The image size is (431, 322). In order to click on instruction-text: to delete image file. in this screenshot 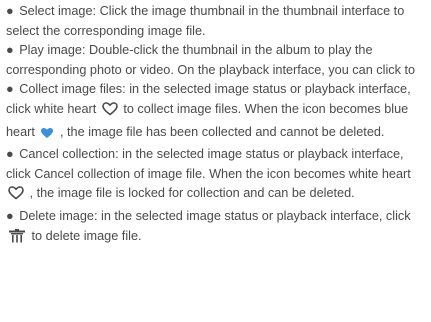, I will do `click(86, 235)`.